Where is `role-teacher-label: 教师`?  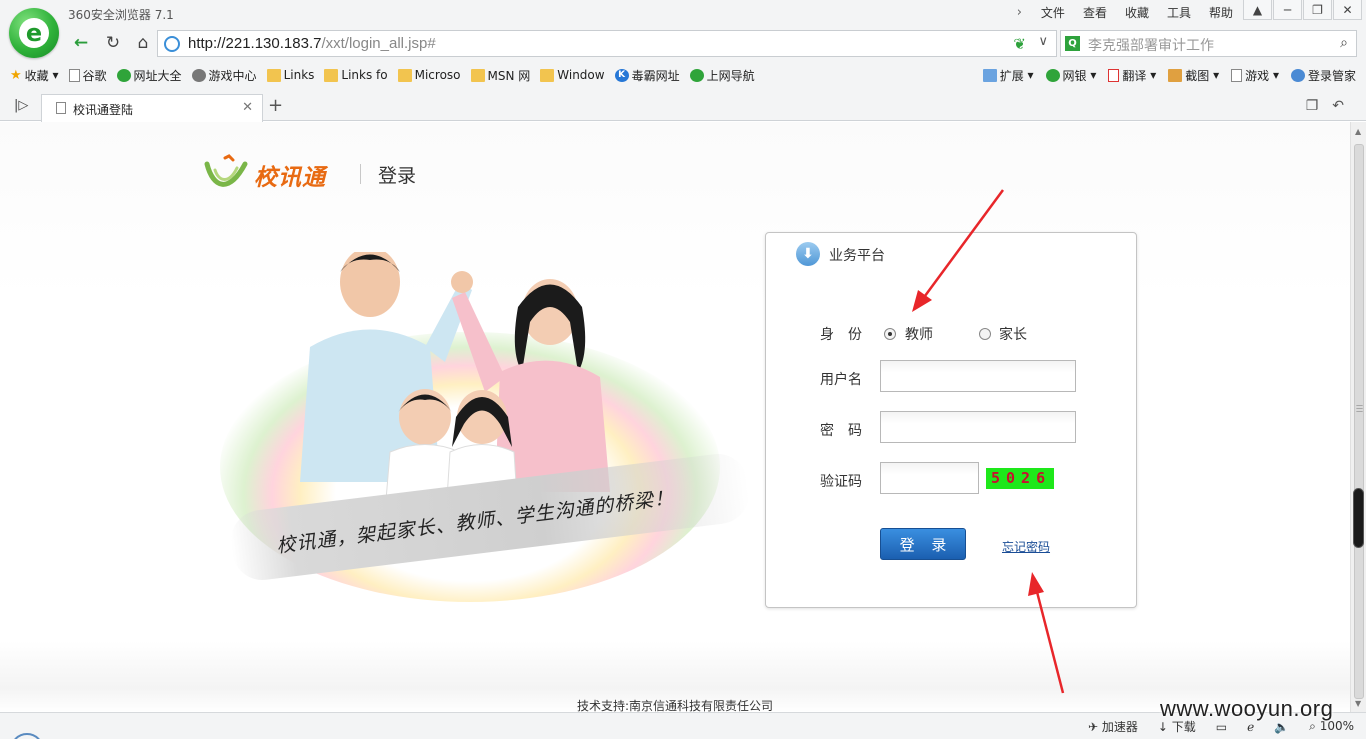
role-teacher-label: 教师 is located at coordinates (919, 334).